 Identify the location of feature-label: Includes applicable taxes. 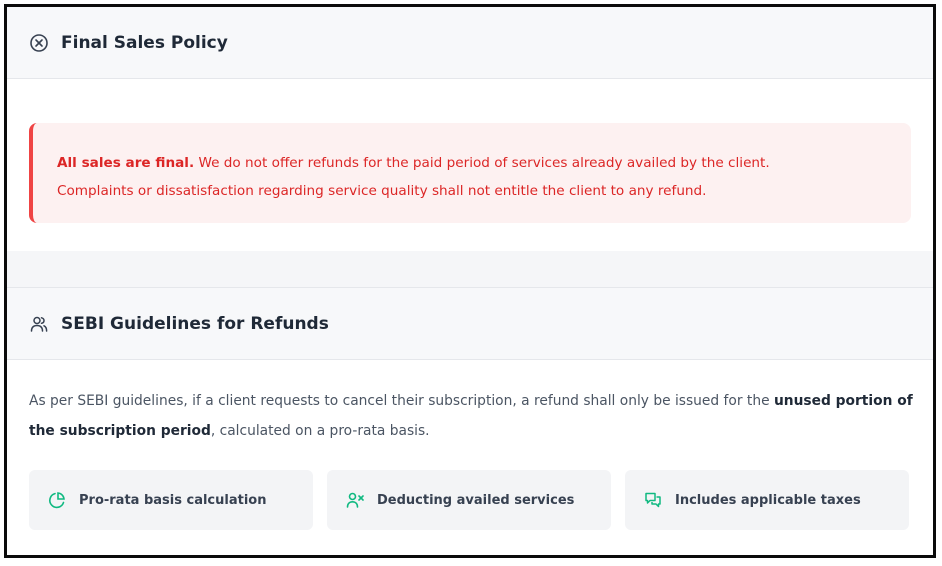
(768, 500).